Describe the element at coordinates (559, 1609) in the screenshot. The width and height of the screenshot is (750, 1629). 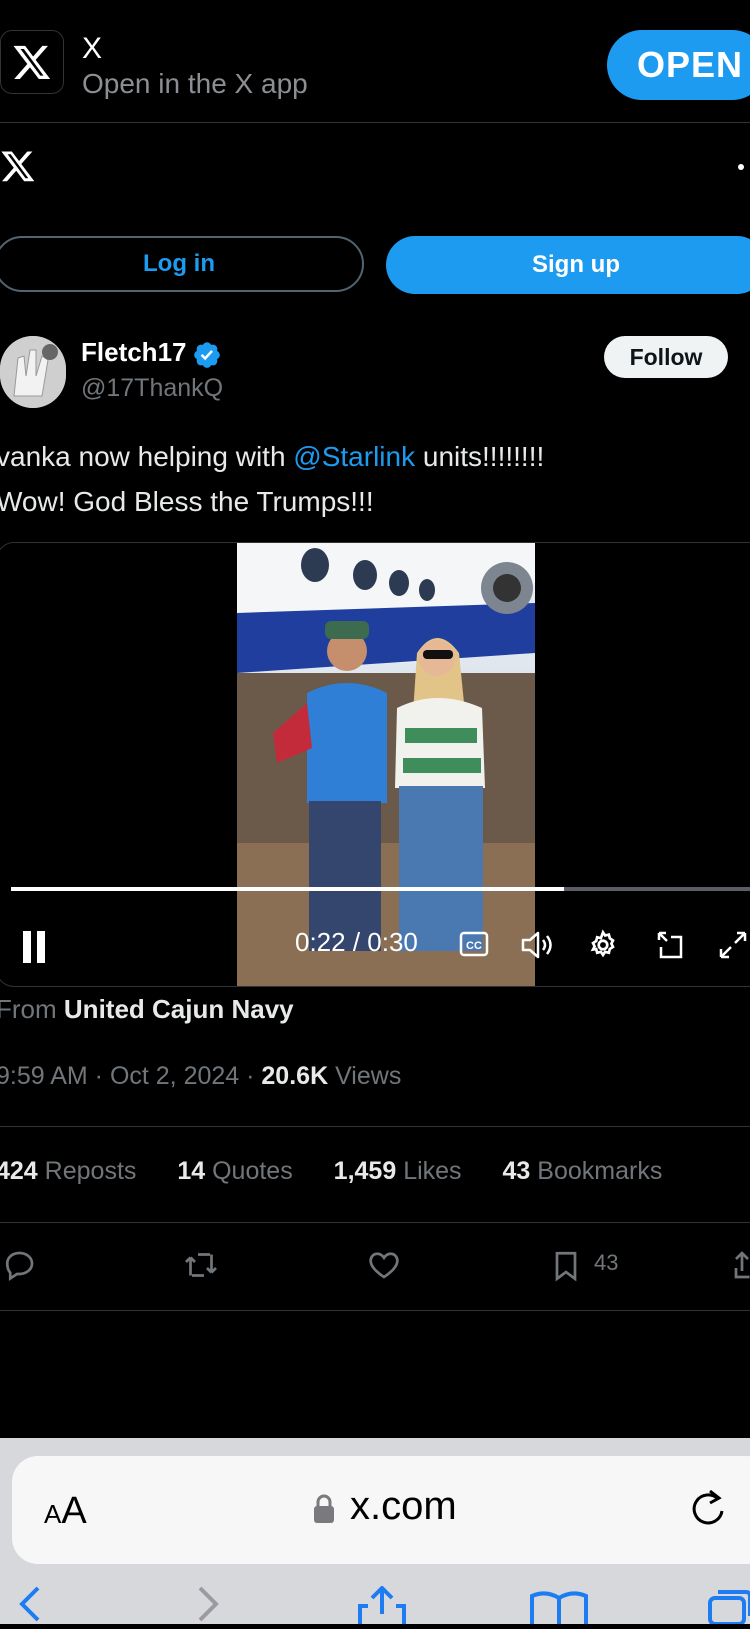
I see `bookmarks-book-icon` at that location.